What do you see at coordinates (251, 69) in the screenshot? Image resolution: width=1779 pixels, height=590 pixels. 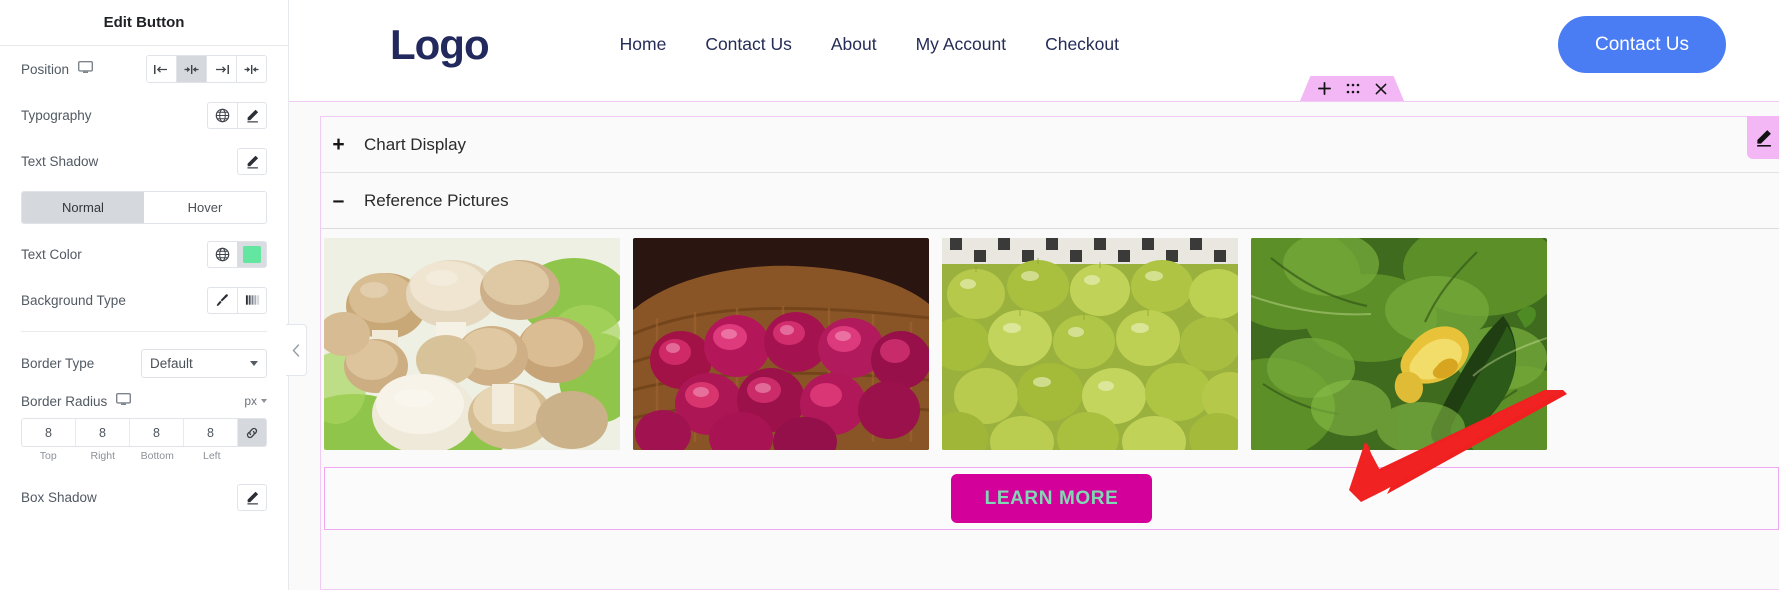 I see `align-justify-button` at bounding box center [251, 69].